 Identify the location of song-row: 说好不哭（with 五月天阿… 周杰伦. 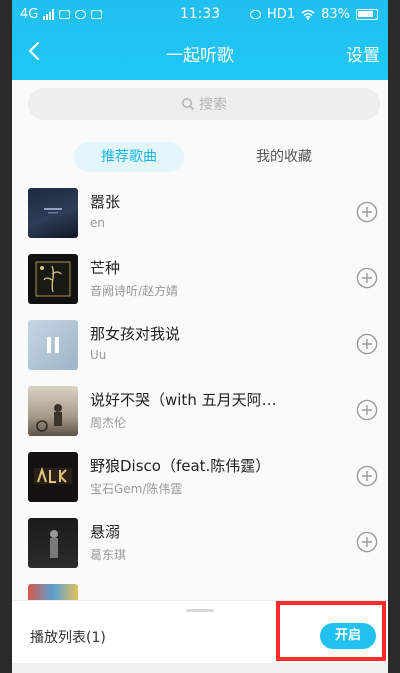
(200, 414).